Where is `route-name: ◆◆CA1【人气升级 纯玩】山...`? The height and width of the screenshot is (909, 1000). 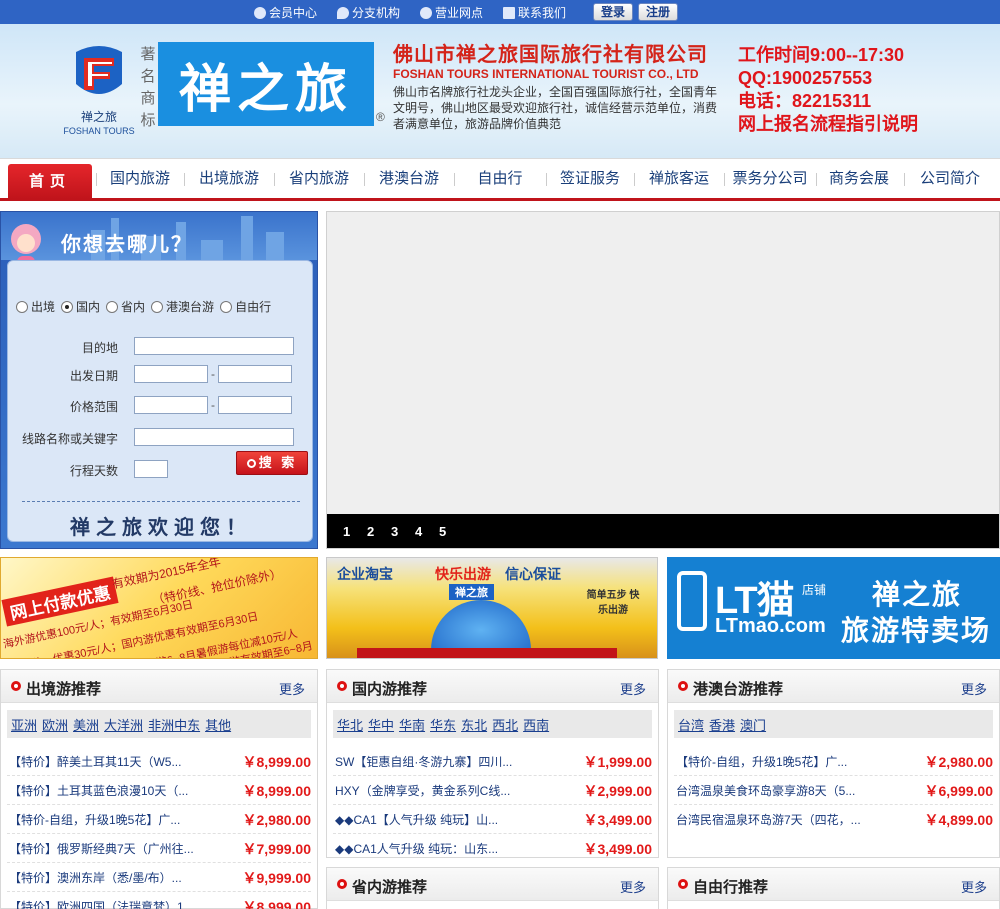 route-name: ◆◆CA1【人气升级 纯玩】山... is located at coordinates (451, 819).